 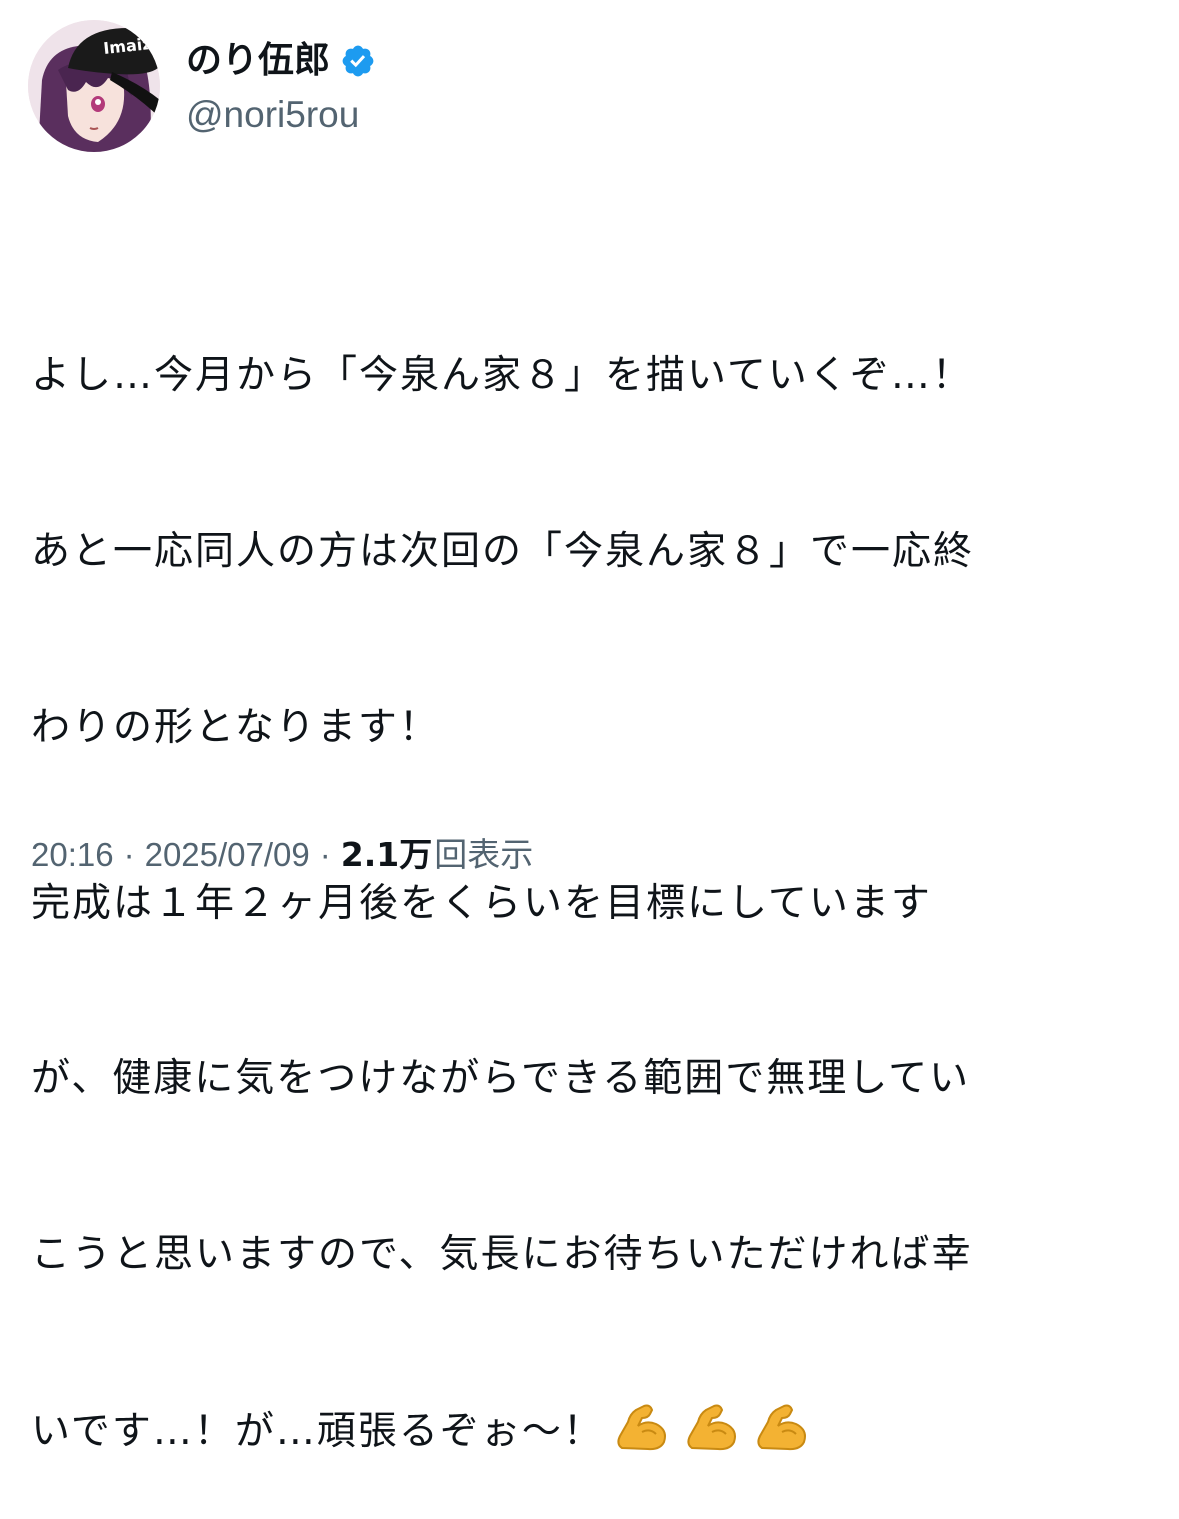 I want to click on tweet-line: こうと思いますので、気長にお待ちいただければ幸, so click(x=502, y=1255).